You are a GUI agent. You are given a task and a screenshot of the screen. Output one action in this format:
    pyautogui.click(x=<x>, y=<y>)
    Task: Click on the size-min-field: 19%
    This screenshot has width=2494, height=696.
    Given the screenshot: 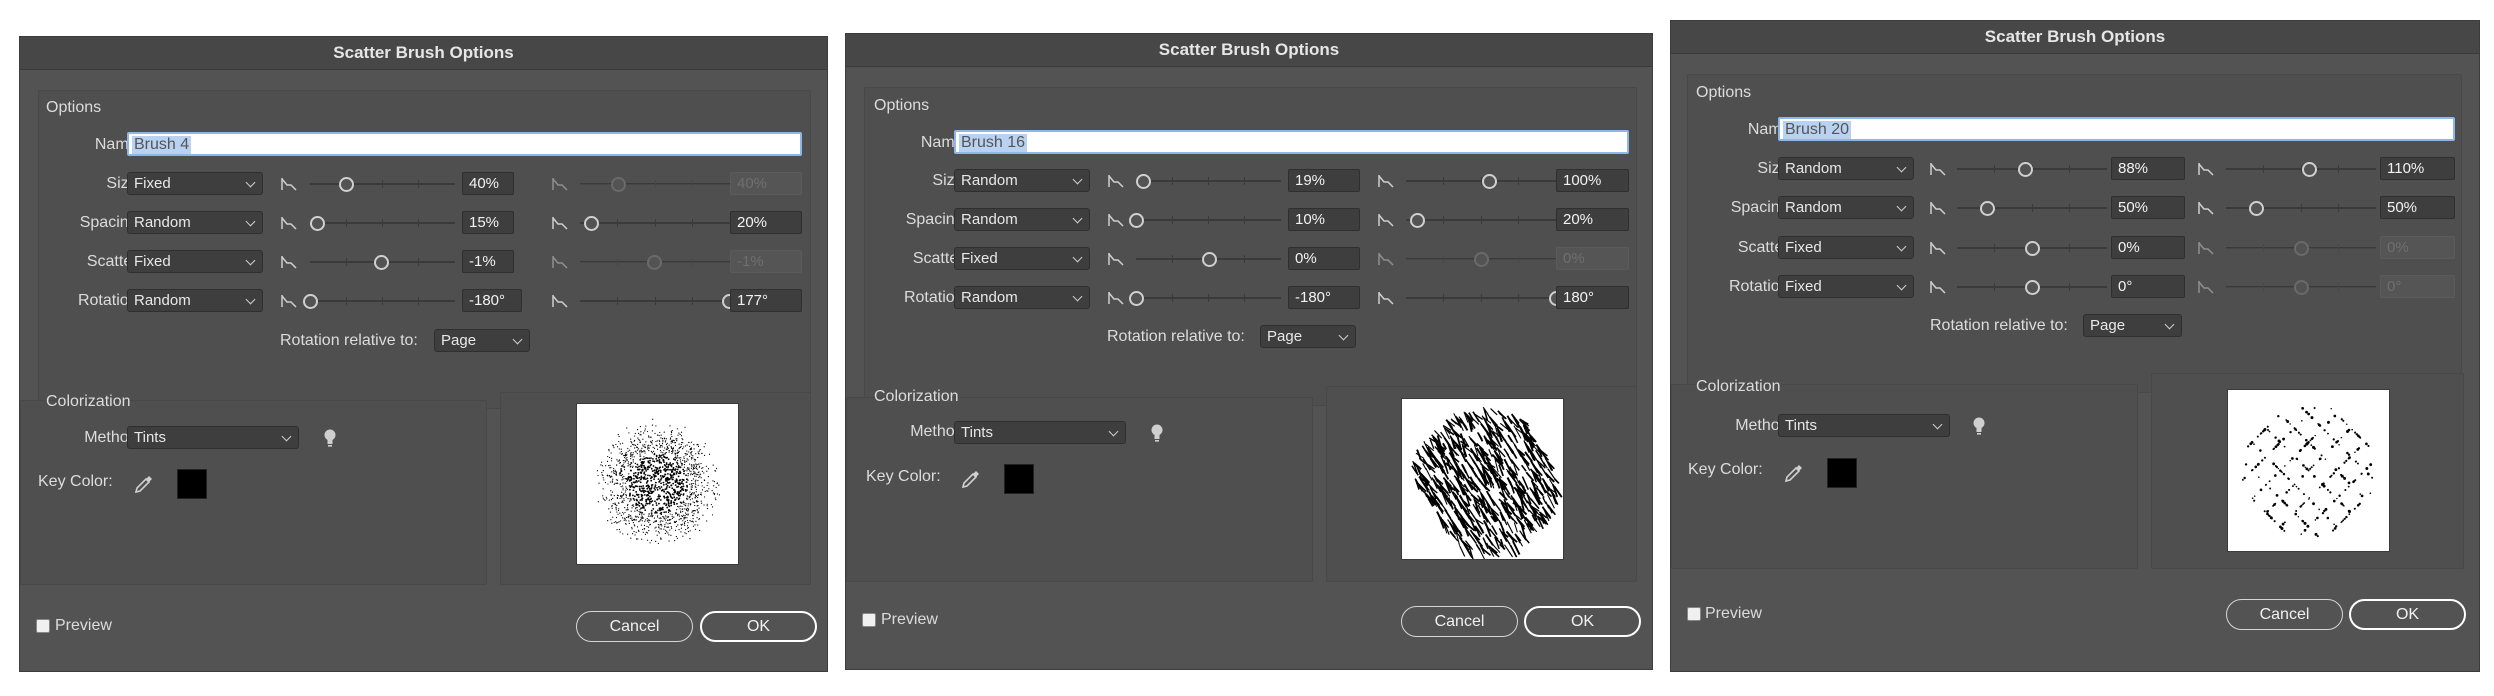 What is the action you would take?
    pyautogui.click(x=1324, y=180)
    